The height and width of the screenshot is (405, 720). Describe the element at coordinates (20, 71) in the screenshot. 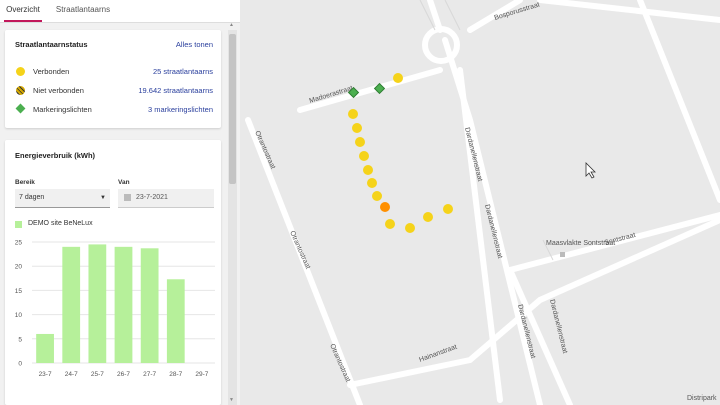

I see `connected-dot-icon` at that location.